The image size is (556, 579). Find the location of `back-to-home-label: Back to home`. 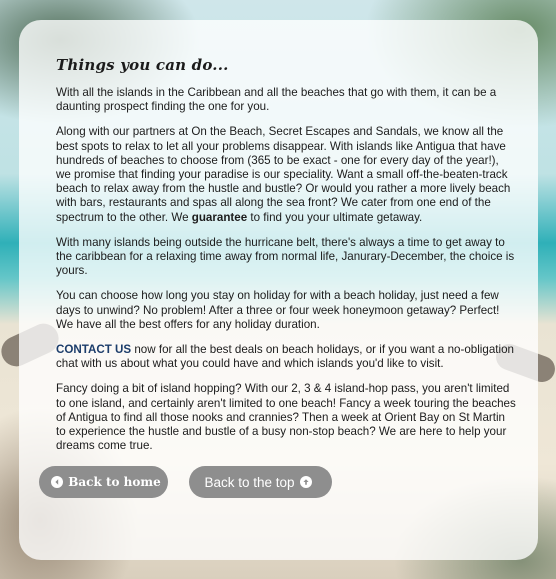

back-to-home-label: Back to home is located at coordinates (114, 482).